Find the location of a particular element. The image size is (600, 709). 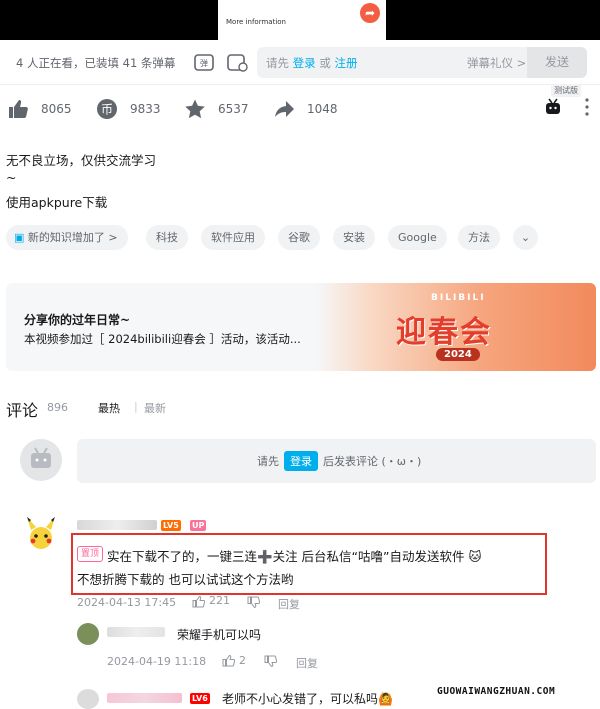

comments-title: 评论 is located at coordinates (22, 410).